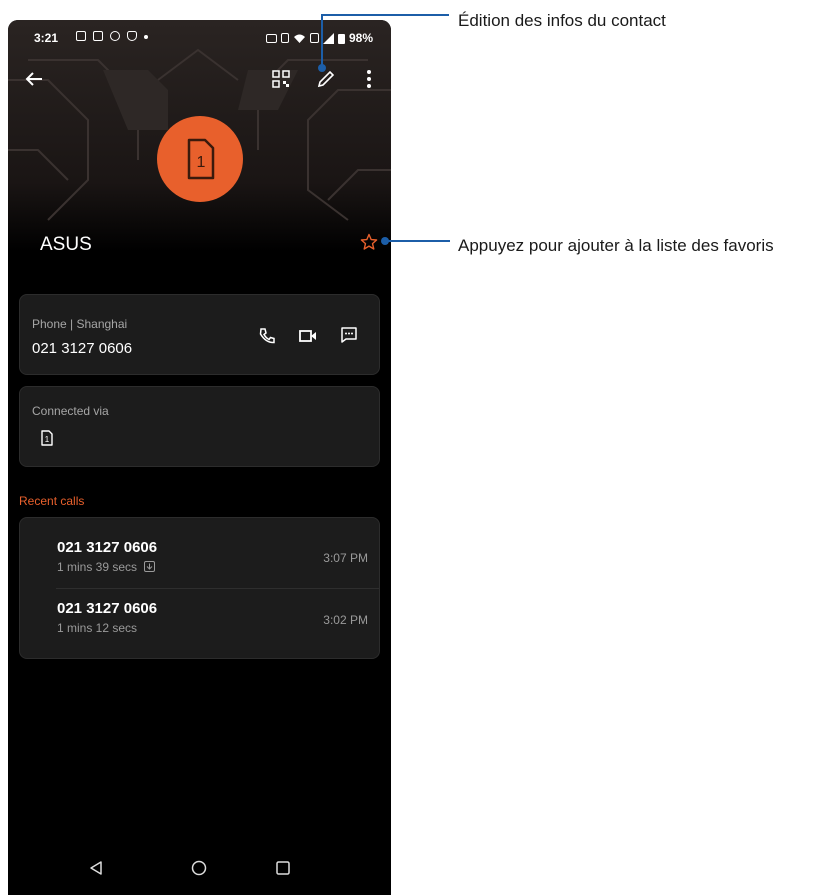 Image resolution: width=826 pixels, height=895 pixels. I want to click on video-call-icon, so click(308, 336).